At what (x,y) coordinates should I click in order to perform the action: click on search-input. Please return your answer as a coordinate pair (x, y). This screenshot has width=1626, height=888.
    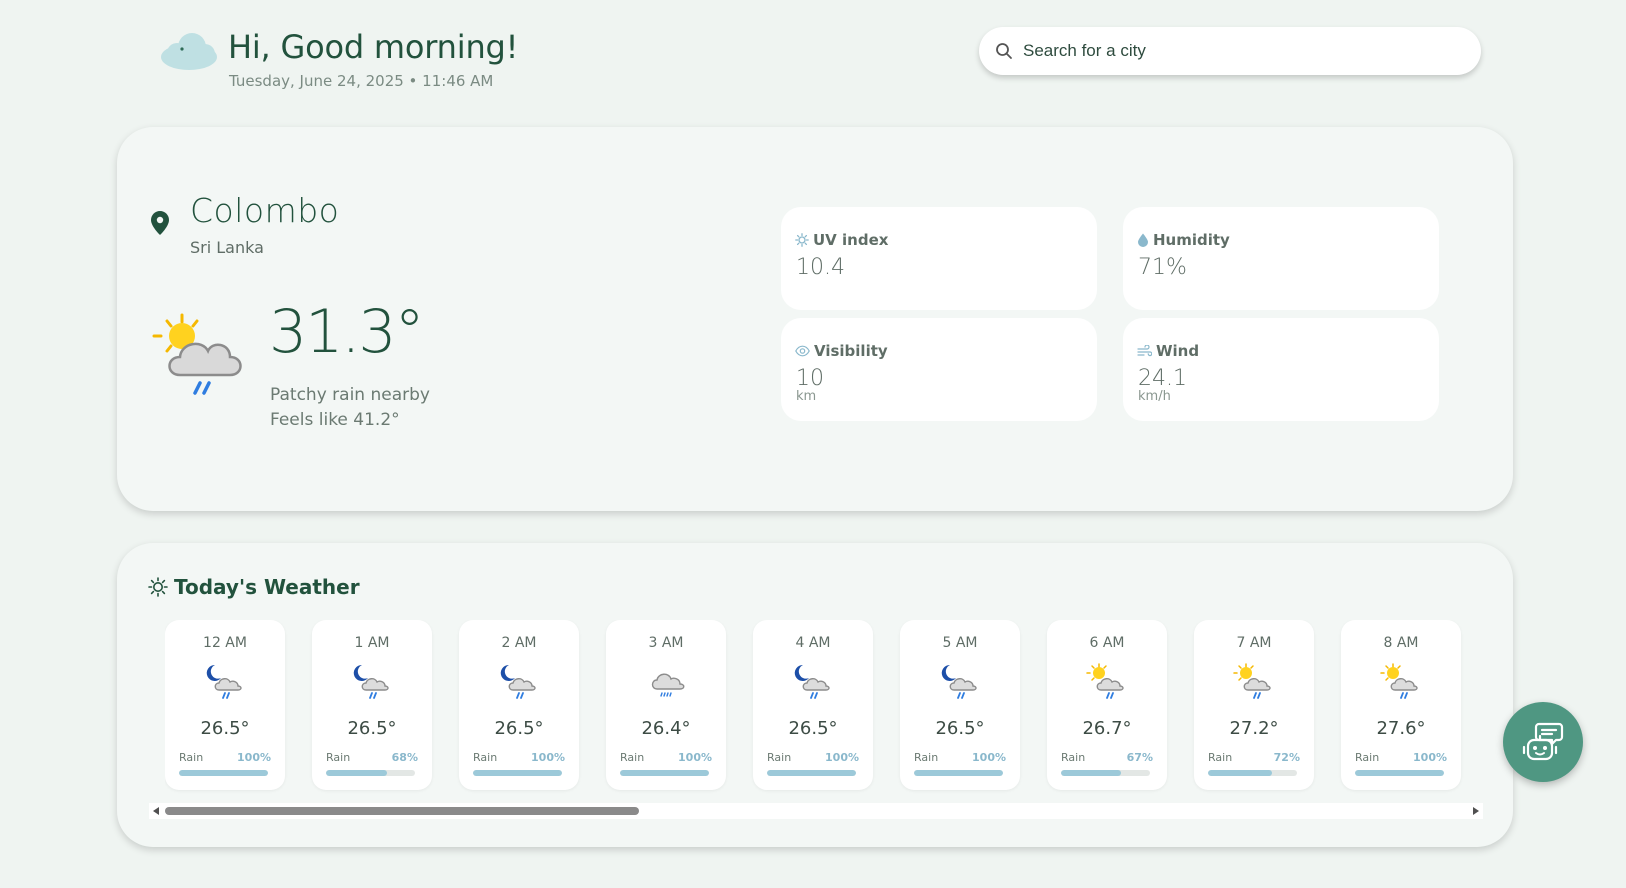
    Looking at the image, I should click on (1243, 51).